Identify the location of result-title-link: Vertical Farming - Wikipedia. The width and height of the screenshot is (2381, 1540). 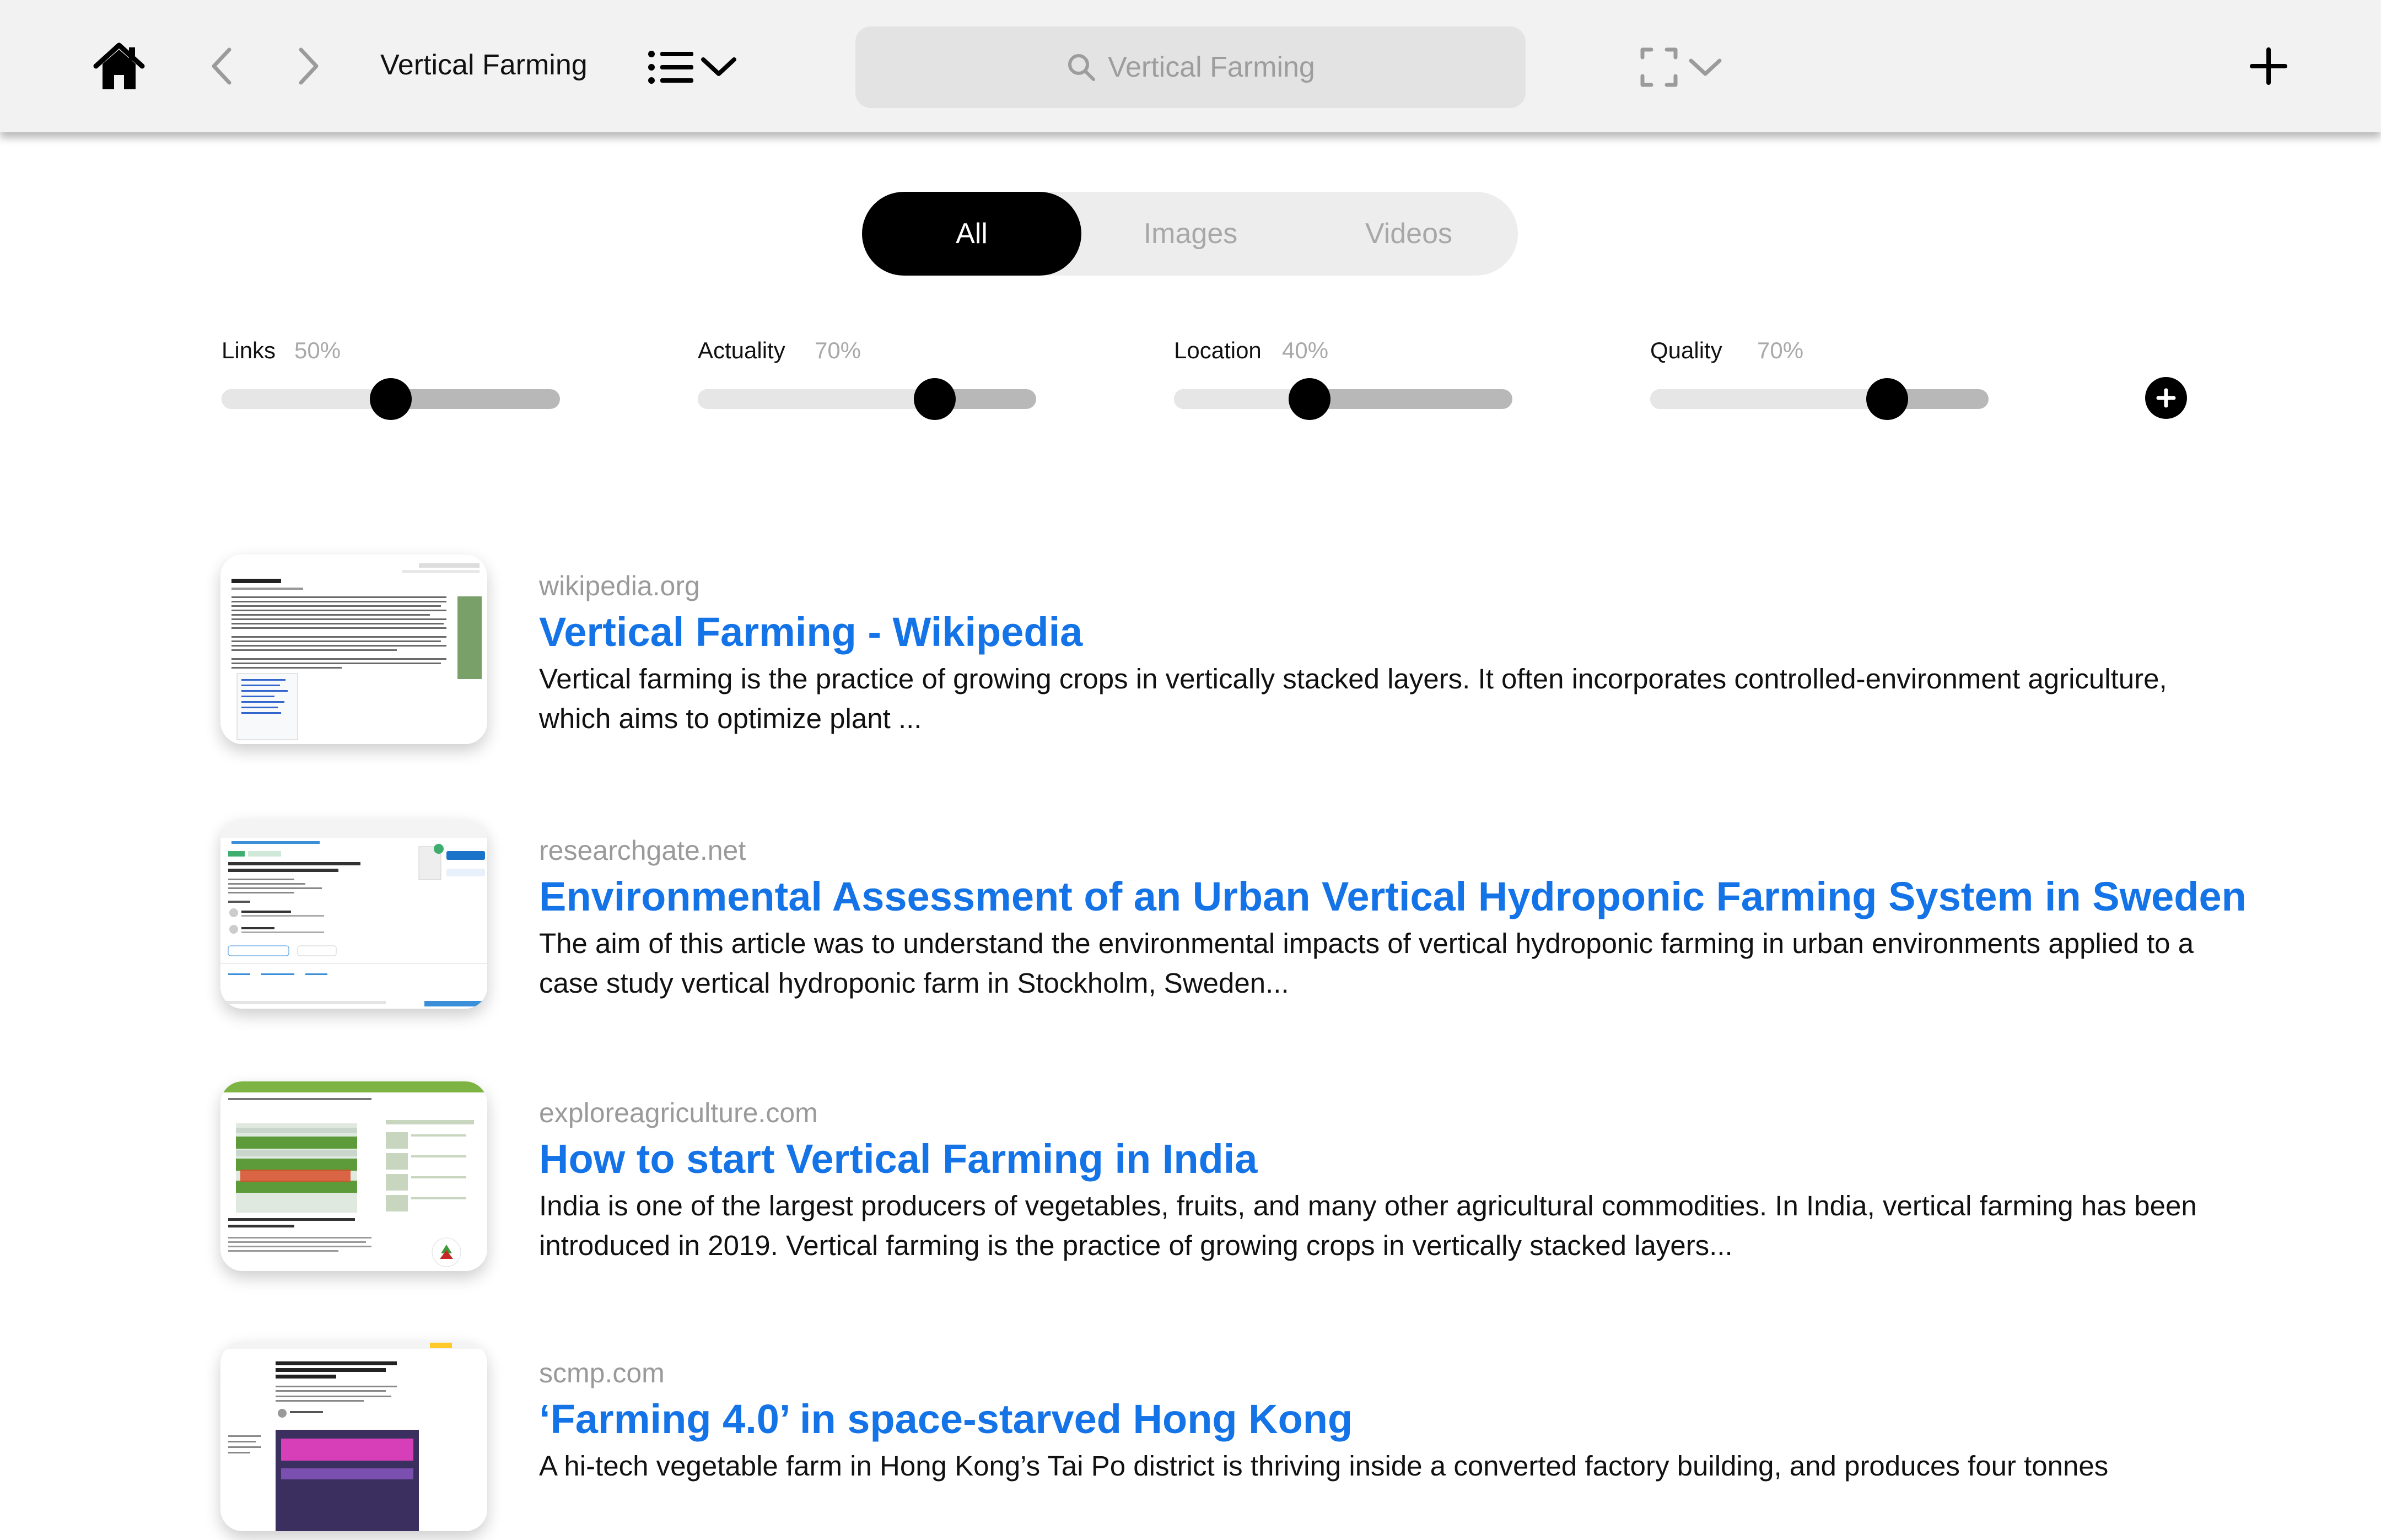
(810, 632).